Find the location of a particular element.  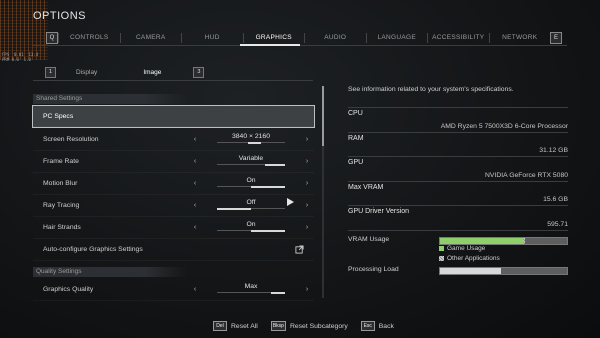

reset-subcategory-button: Bksp Reset Subcategory is located at coordinates (309, 326).